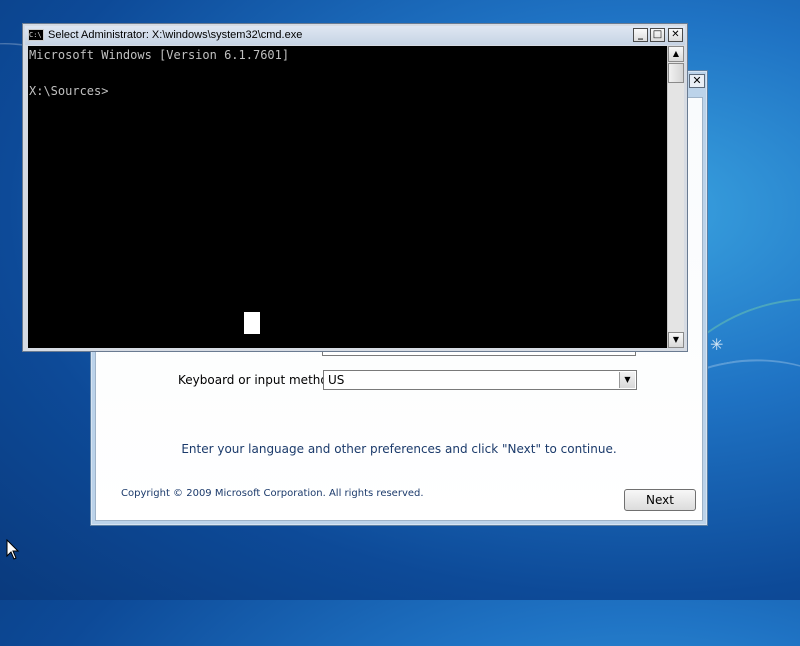 Image resolution: width=800 pixels, height=646 pixels. Describe the element at coordinates (159, 55) in the screenshot. I see `console-line: Microsoft Windows [Version 6.1.7601]` at that location.